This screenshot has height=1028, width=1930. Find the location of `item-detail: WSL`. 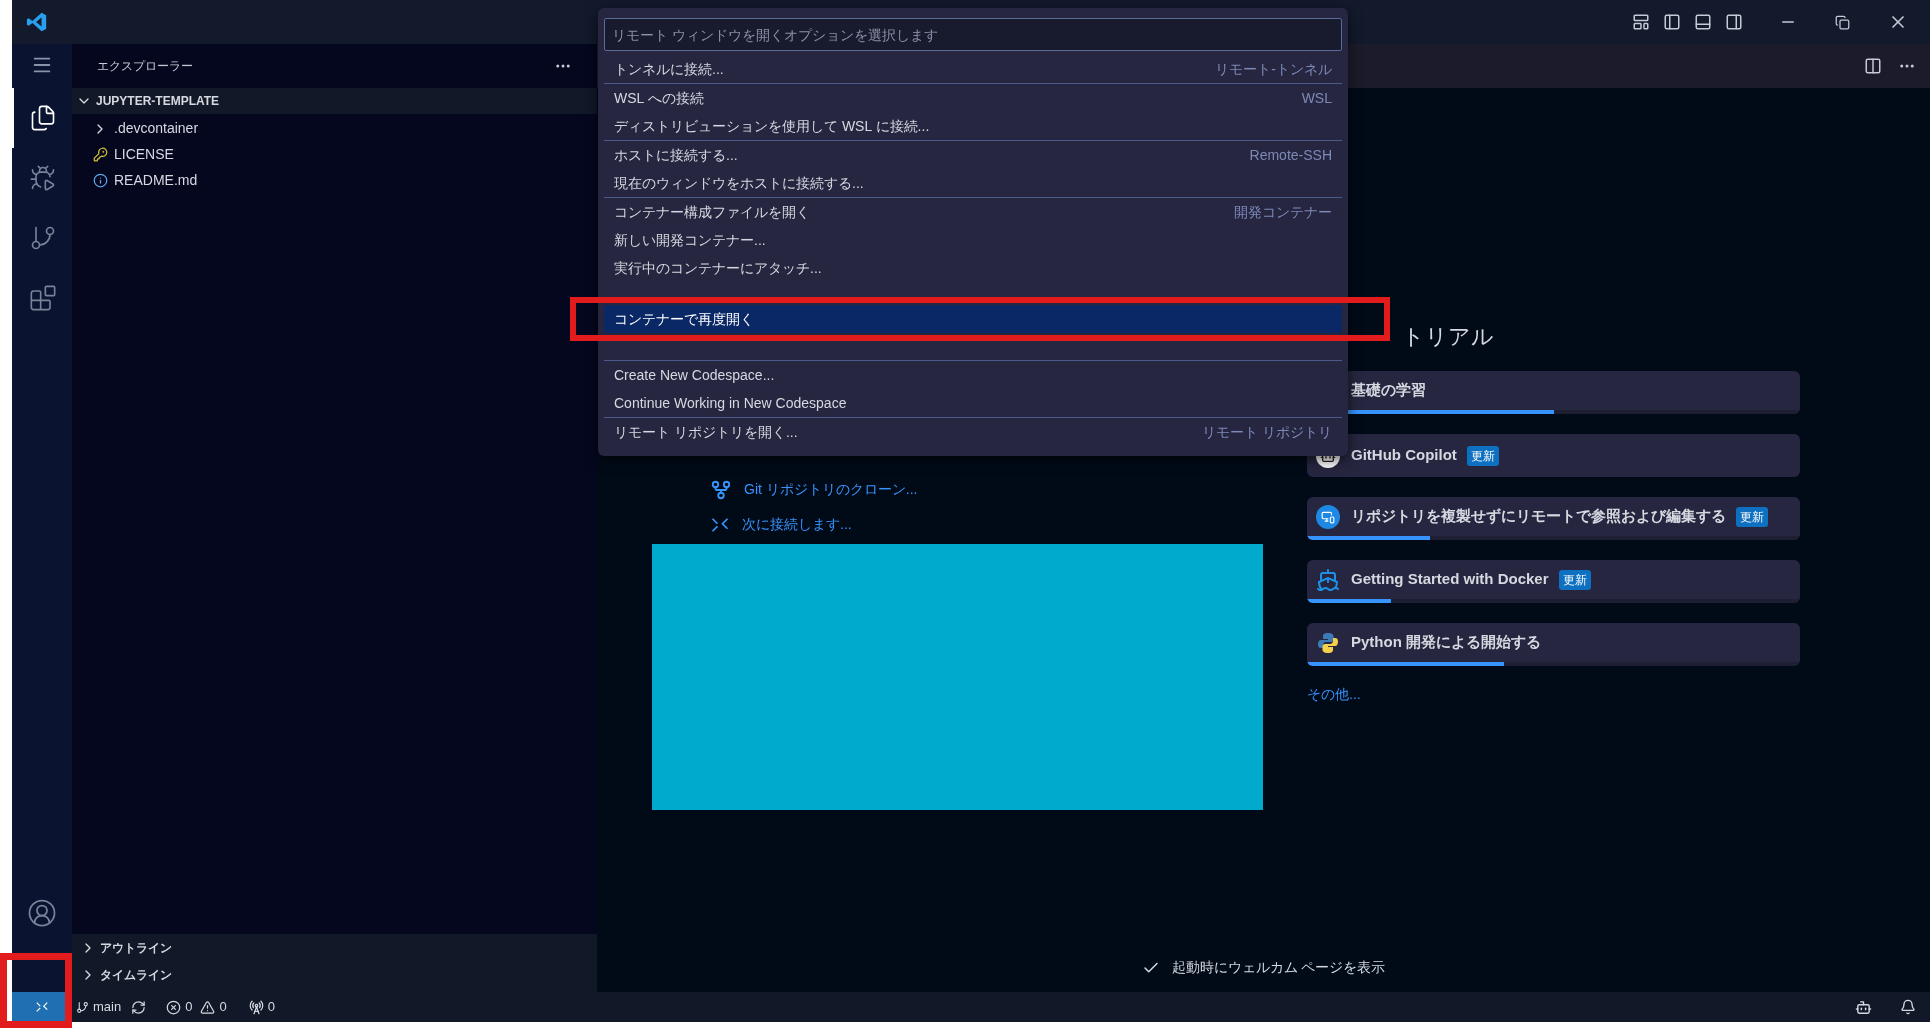

item-detail: WSL is located at coordinates (1316, 98).